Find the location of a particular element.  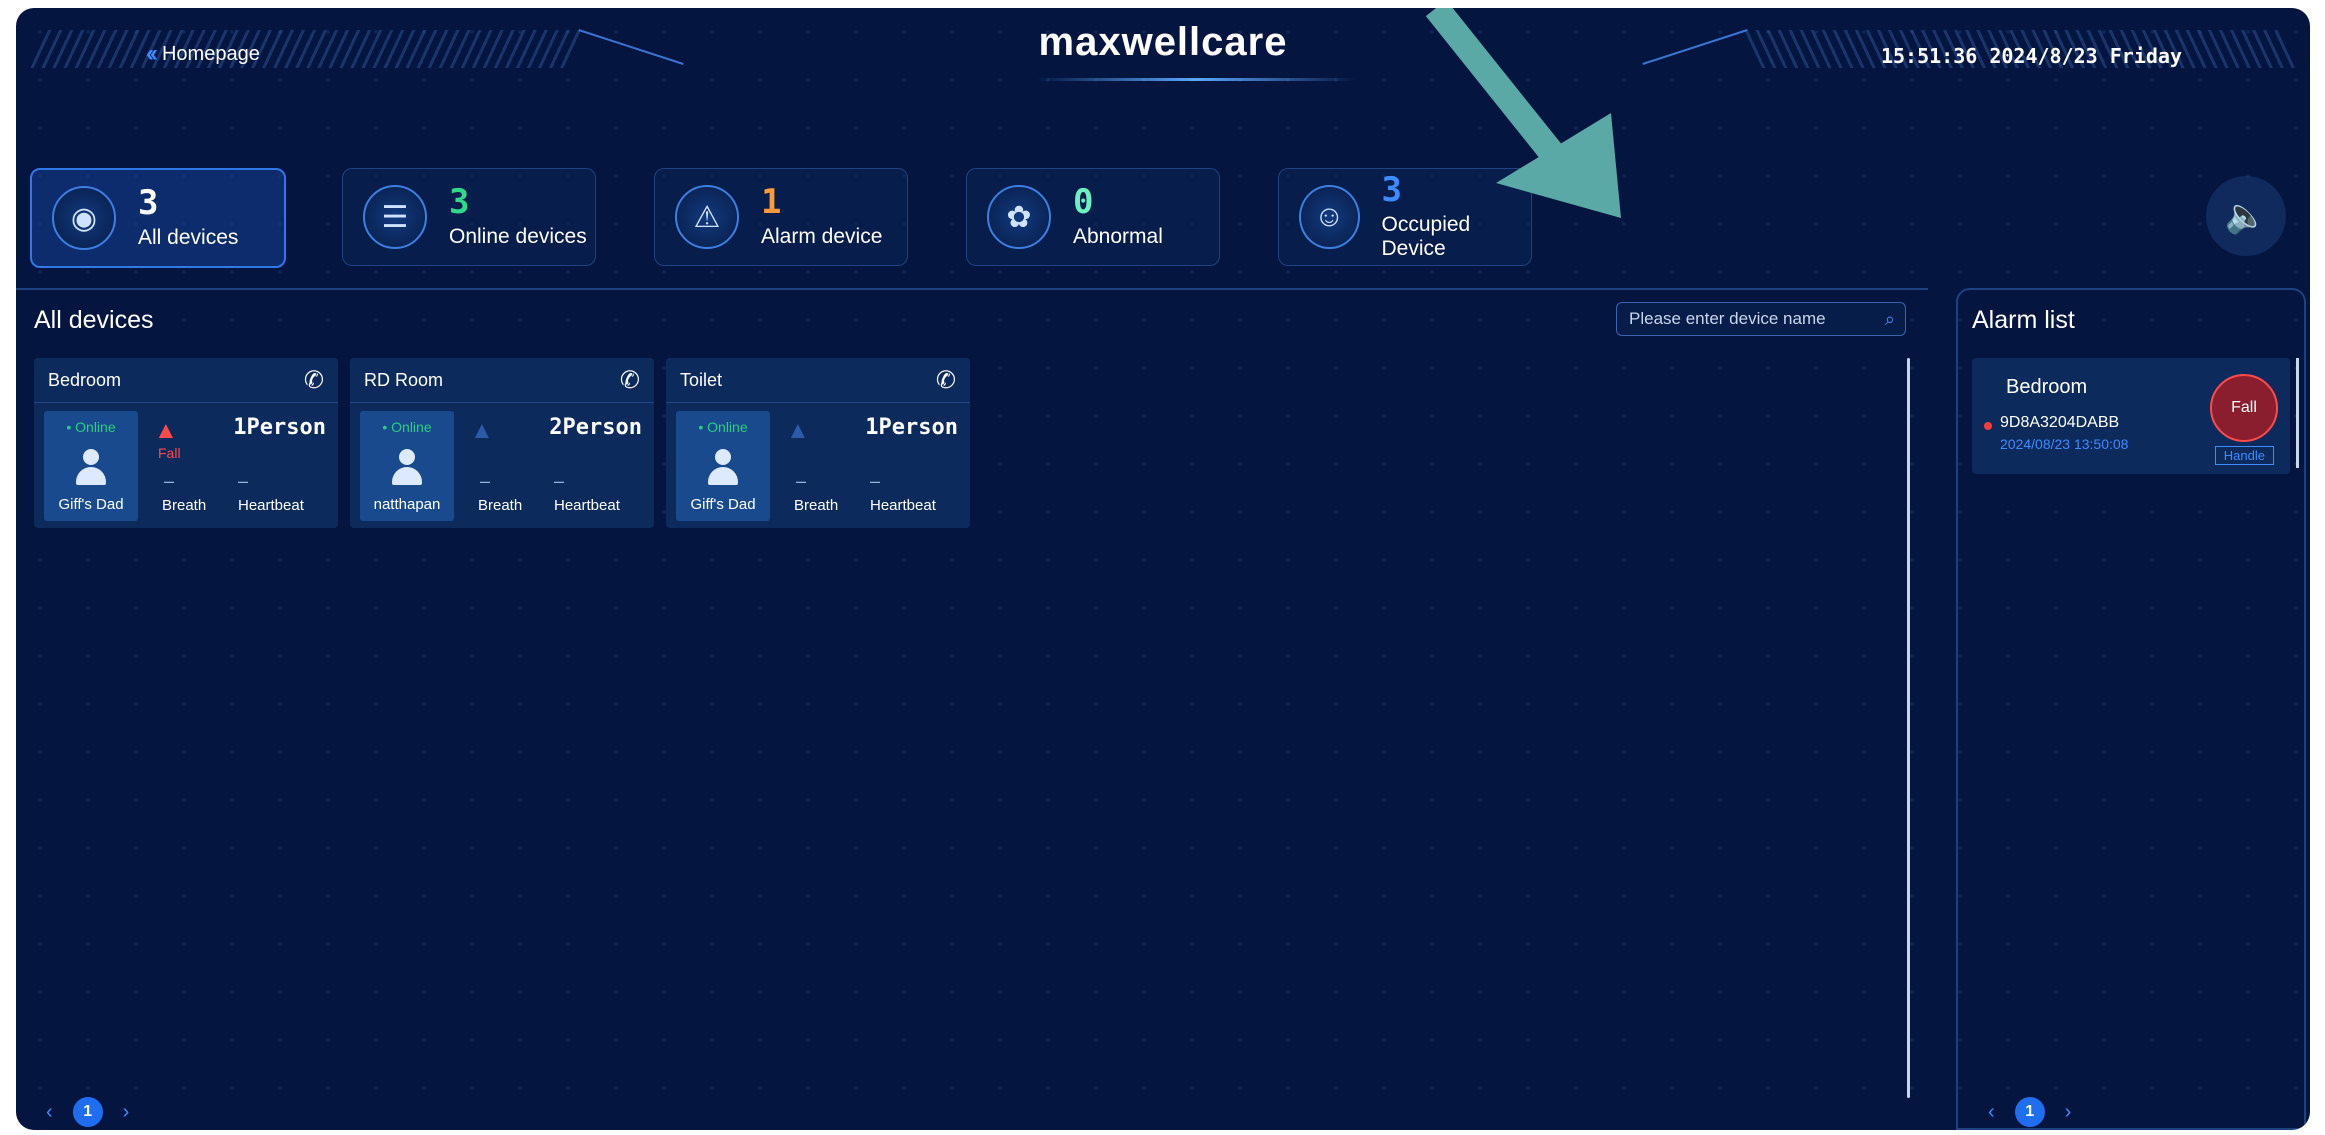

scrollbar is located at coordinates (1908, 728).